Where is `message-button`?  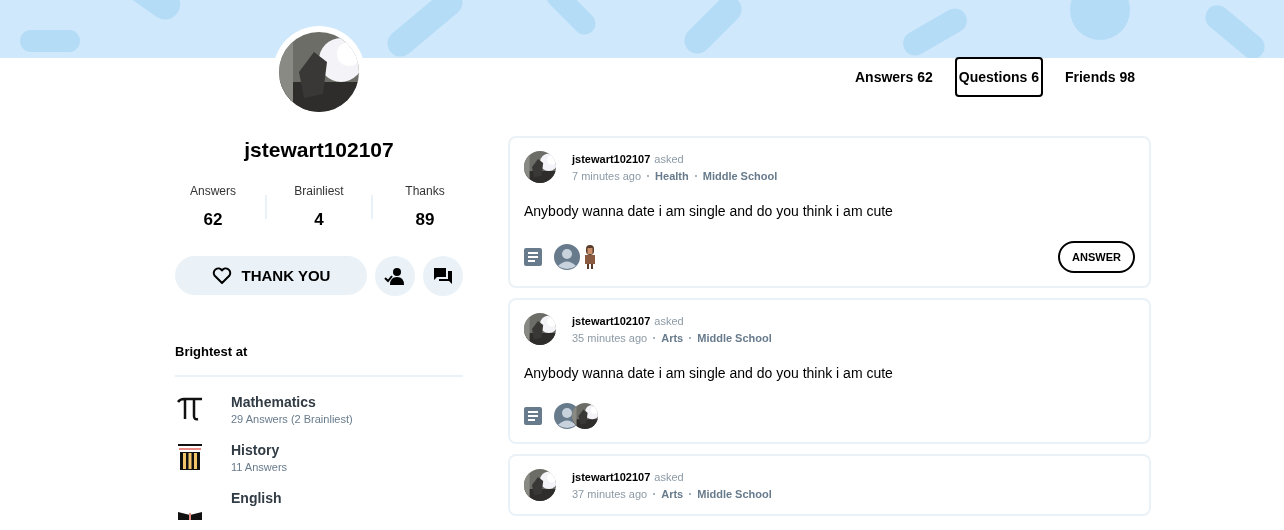 message-button is located at coordinates (443, 276).